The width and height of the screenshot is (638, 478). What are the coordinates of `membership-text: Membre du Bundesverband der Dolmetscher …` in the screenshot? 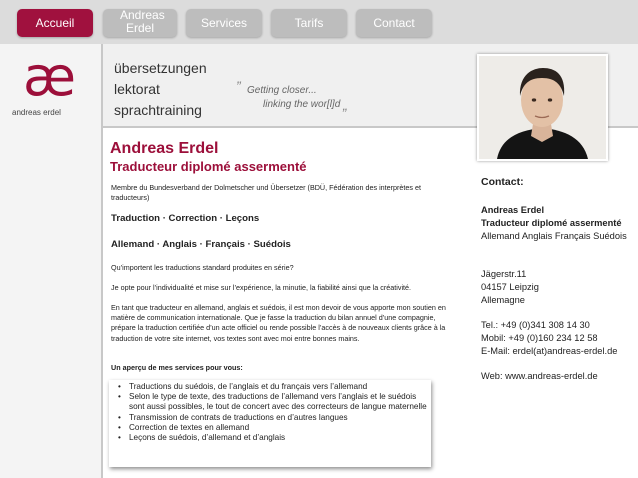 It's located at (266, 193).